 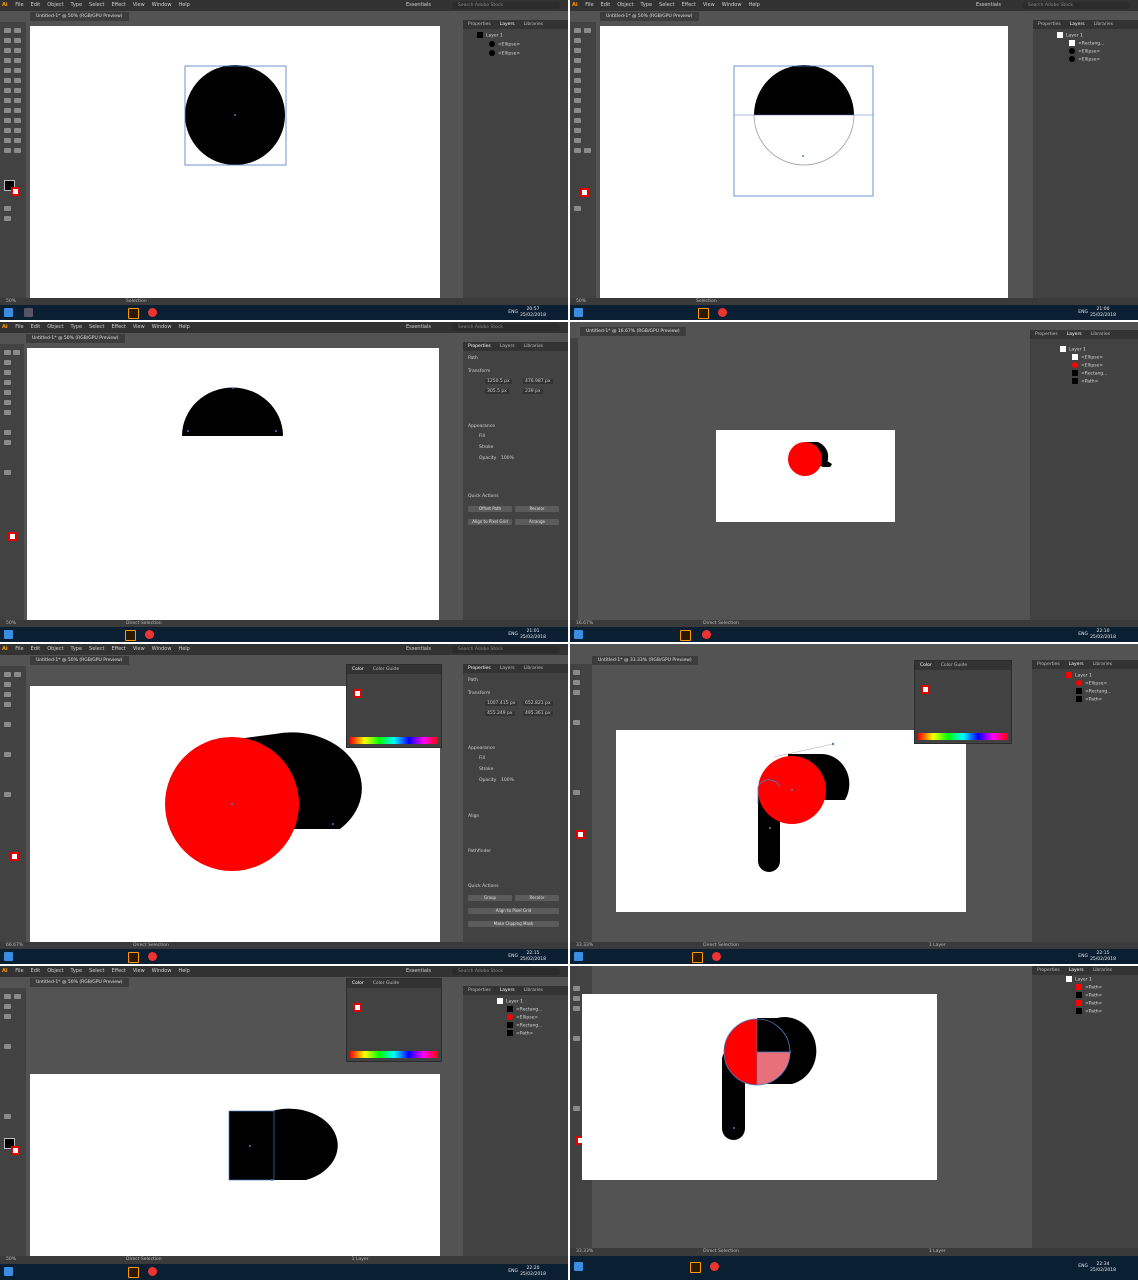 What do you see at coordinates (1103, 634) in the screenshot?
I see `clock: 22:10 25/02/2018` at bounding box center [1103, 634].